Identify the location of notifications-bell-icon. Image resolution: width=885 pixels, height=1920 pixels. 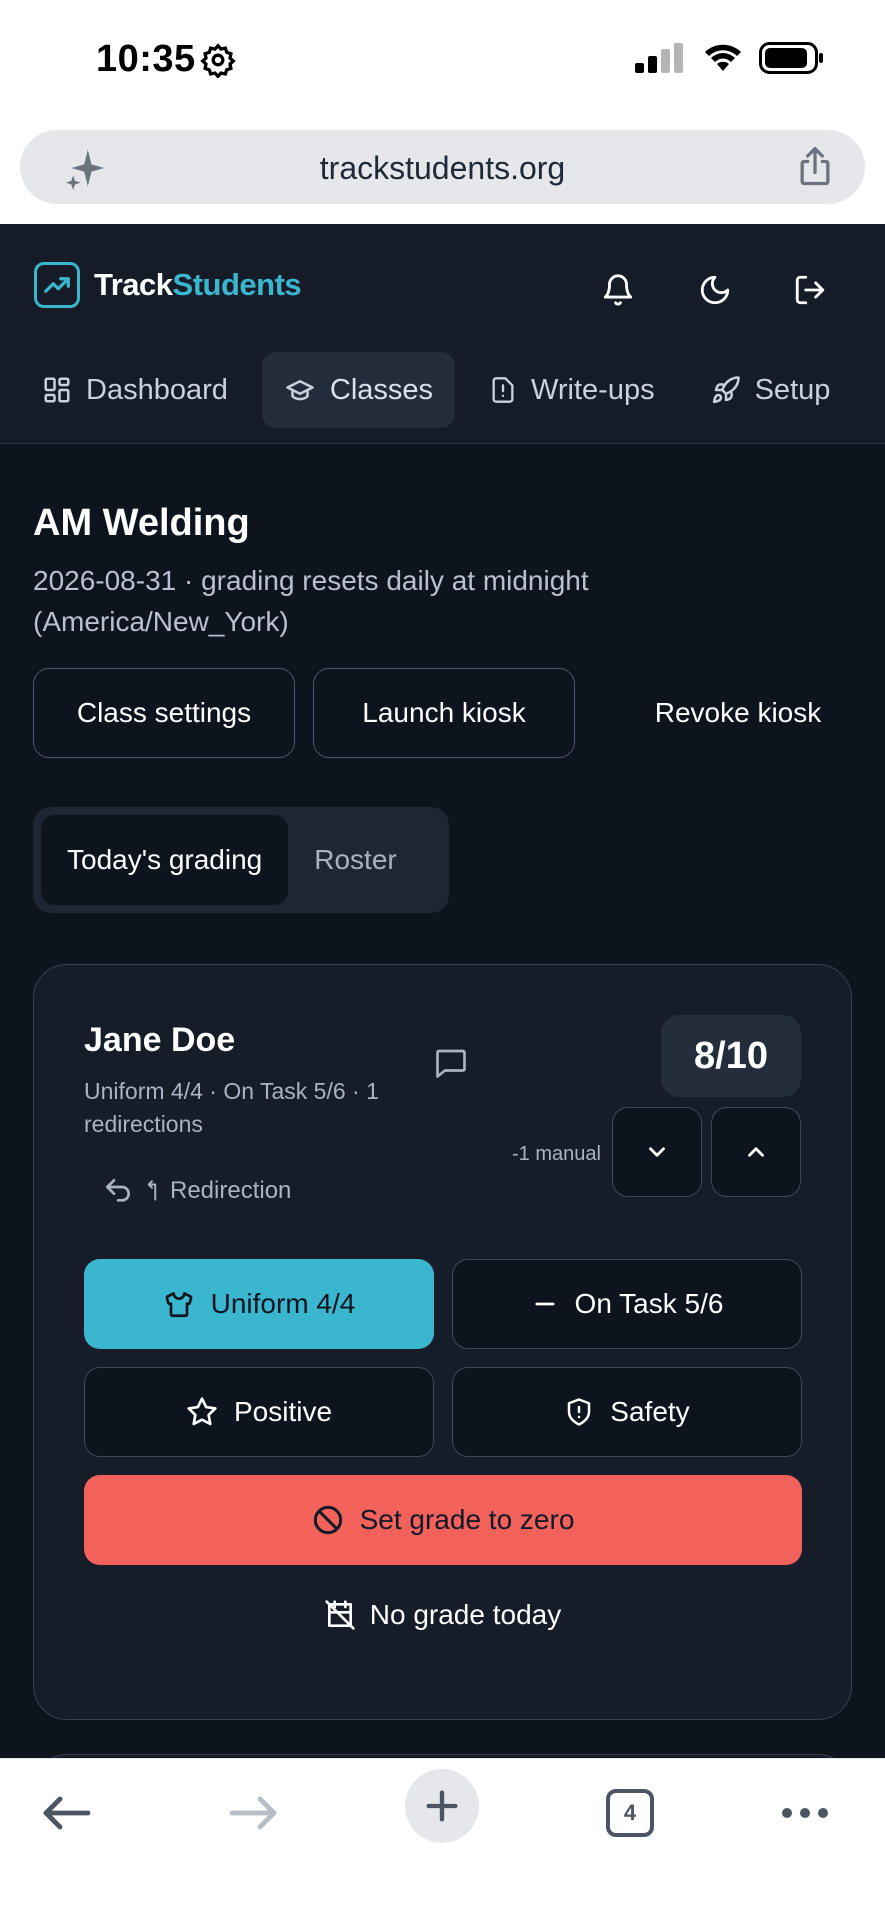
(618, 290).